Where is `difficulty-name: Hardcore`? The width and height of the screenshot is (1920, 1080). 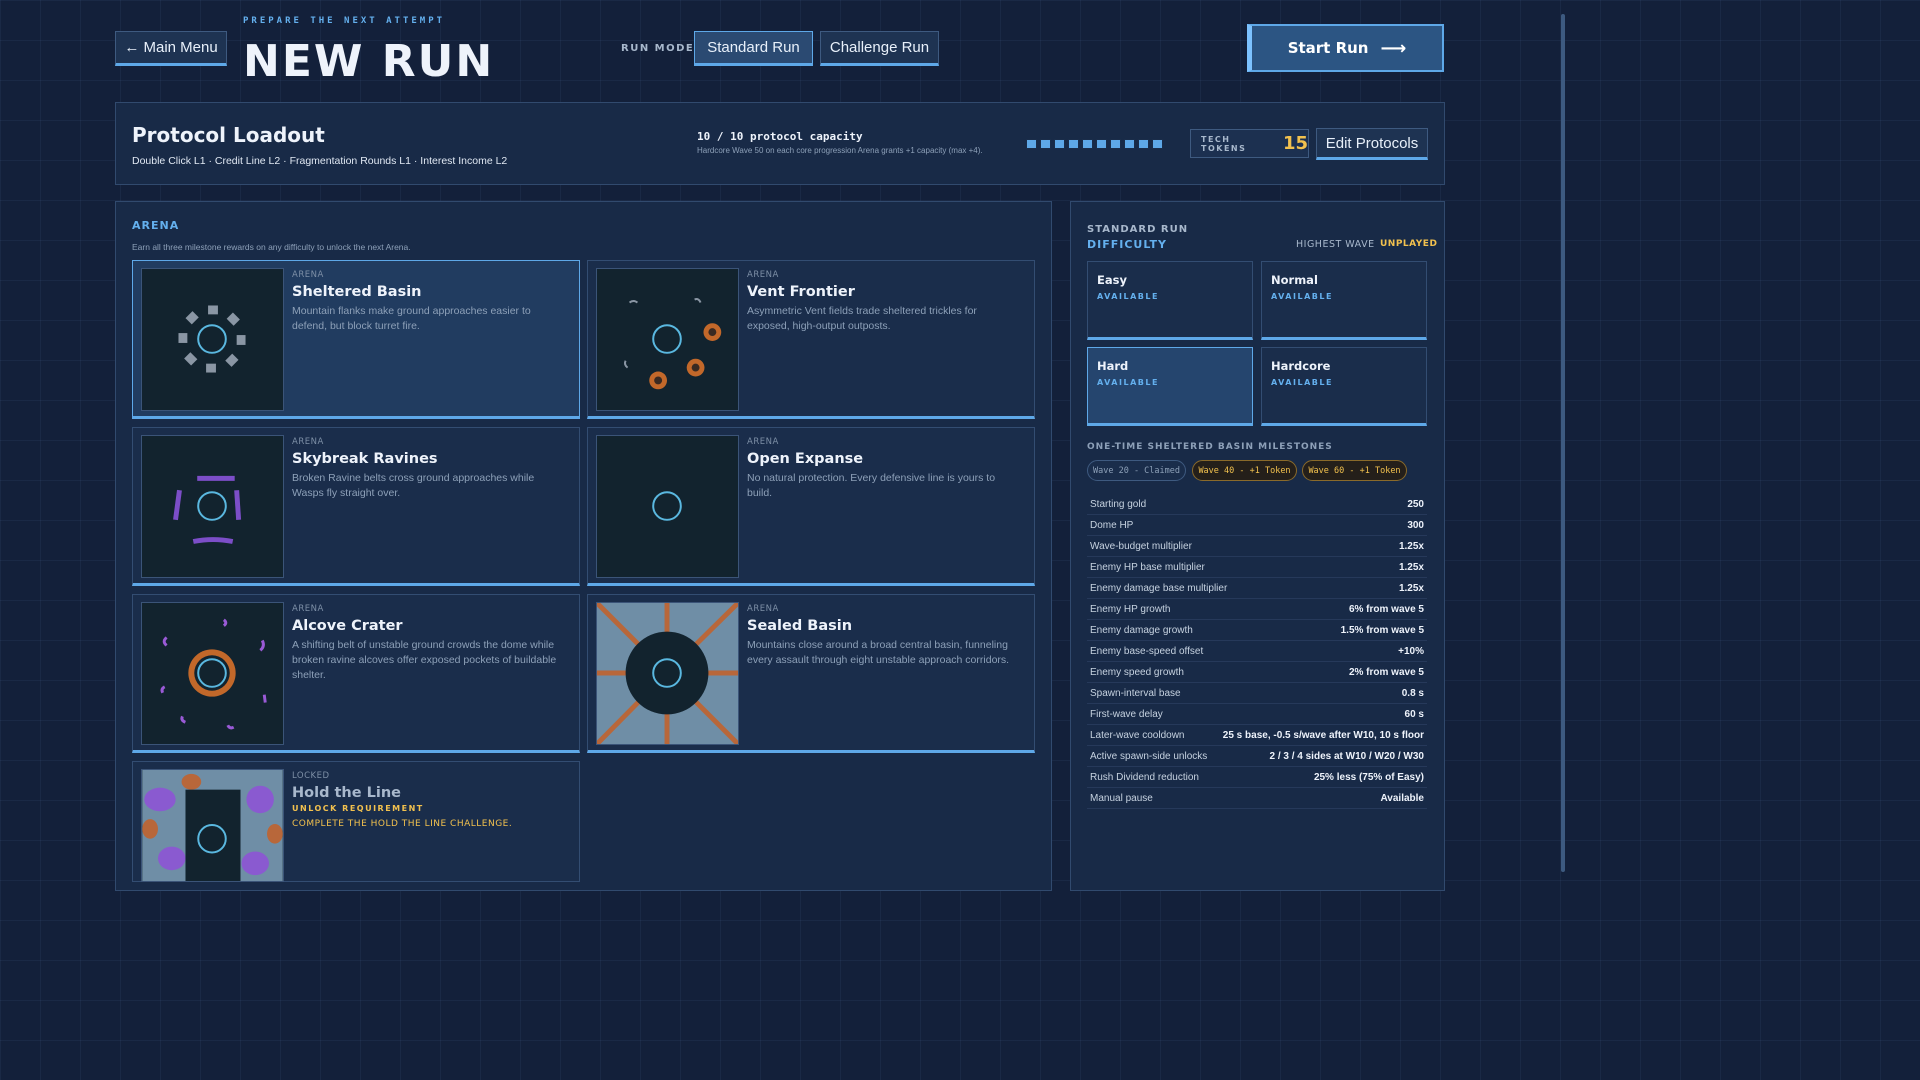 difficulty-name: Hardcore is located at coordinates (1301, 366).